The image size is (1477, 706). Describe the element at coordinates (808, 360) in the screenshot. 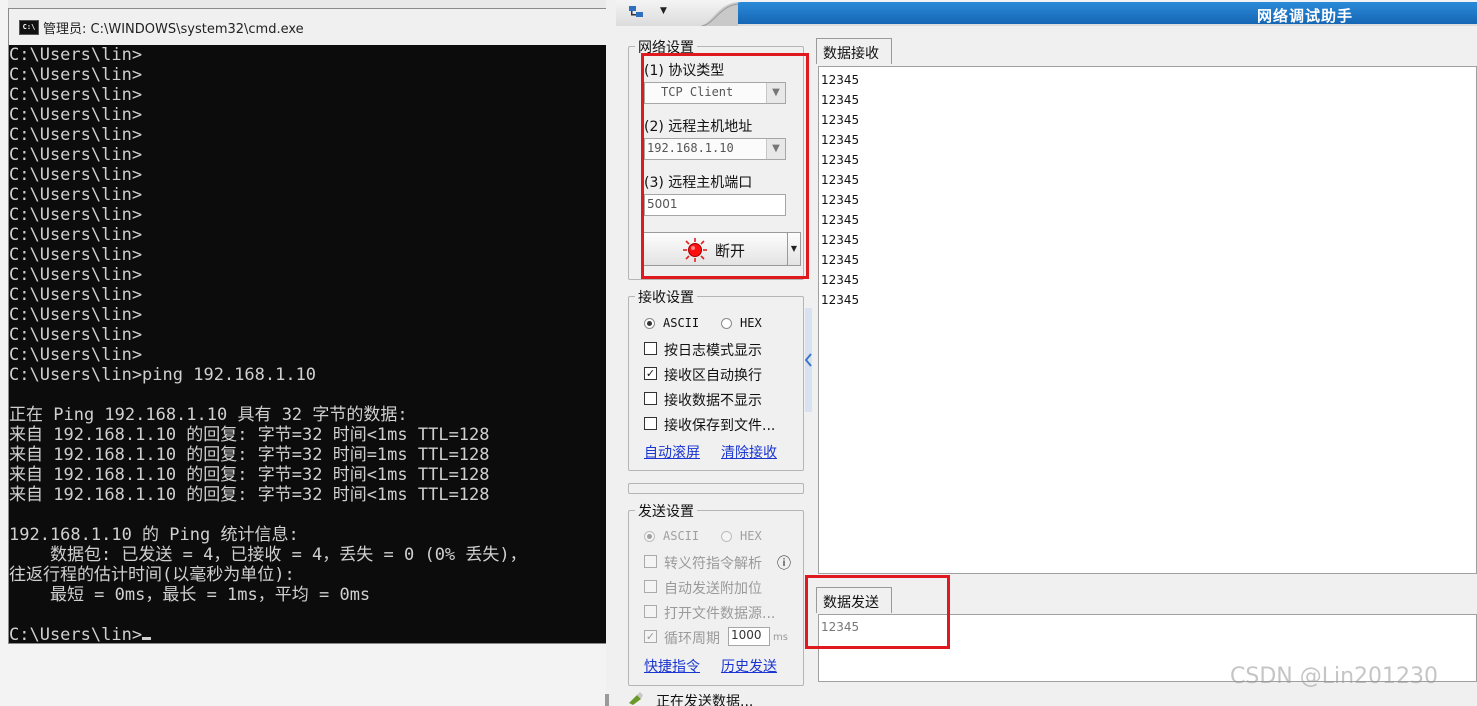

I see `panel-splitter-handle` at that location.